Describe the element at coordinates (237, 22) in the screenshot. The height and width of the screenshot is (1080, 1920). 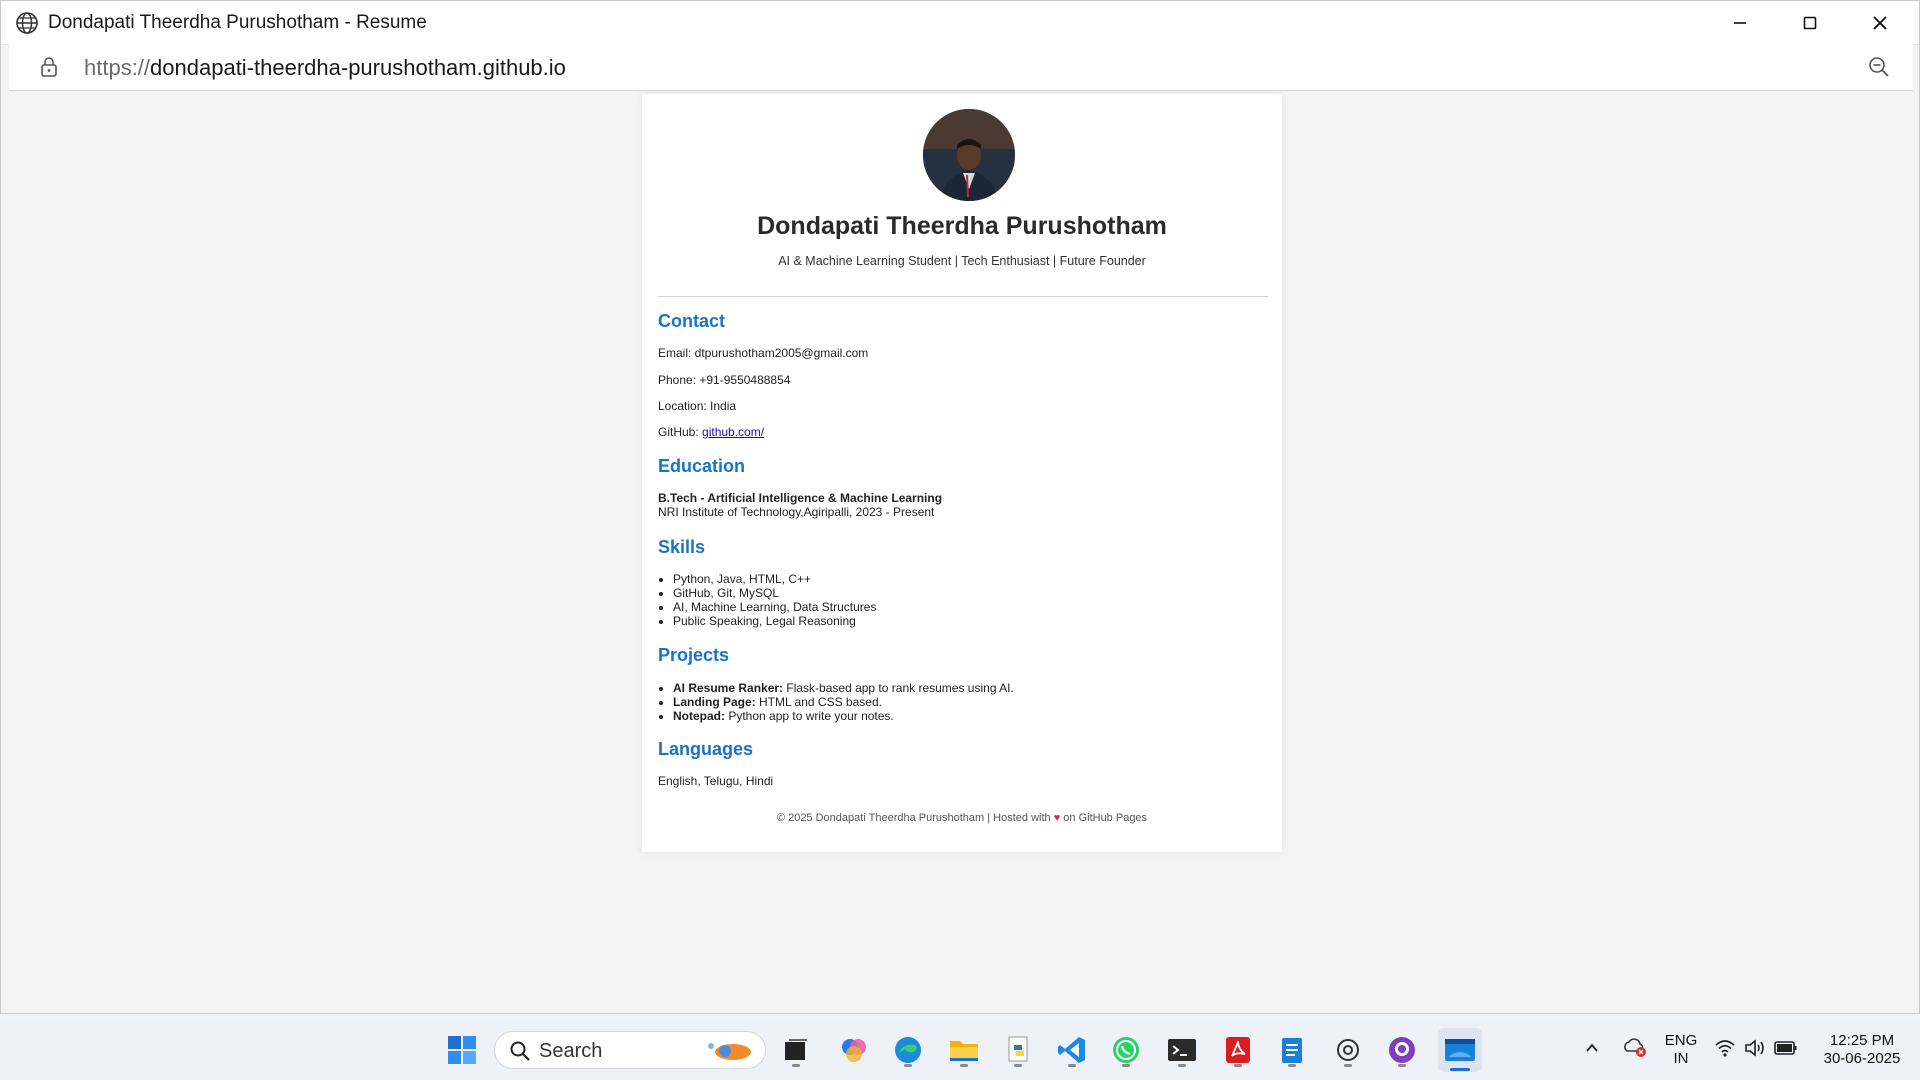
I see `window-title: Dondapati Theerdha Purushotham - Resume` at that location.